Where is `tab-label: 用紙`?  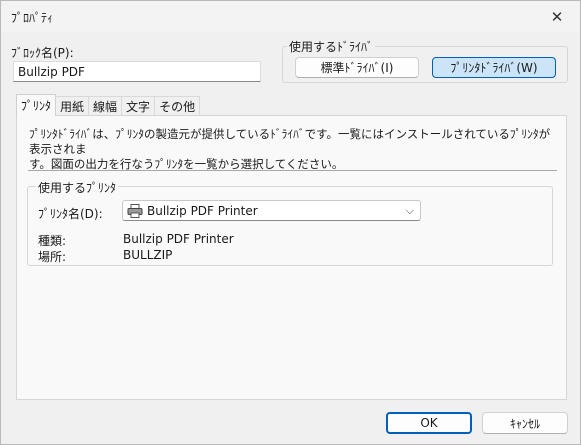 tab-label: 用紙 is located at coordinates (72, 107).